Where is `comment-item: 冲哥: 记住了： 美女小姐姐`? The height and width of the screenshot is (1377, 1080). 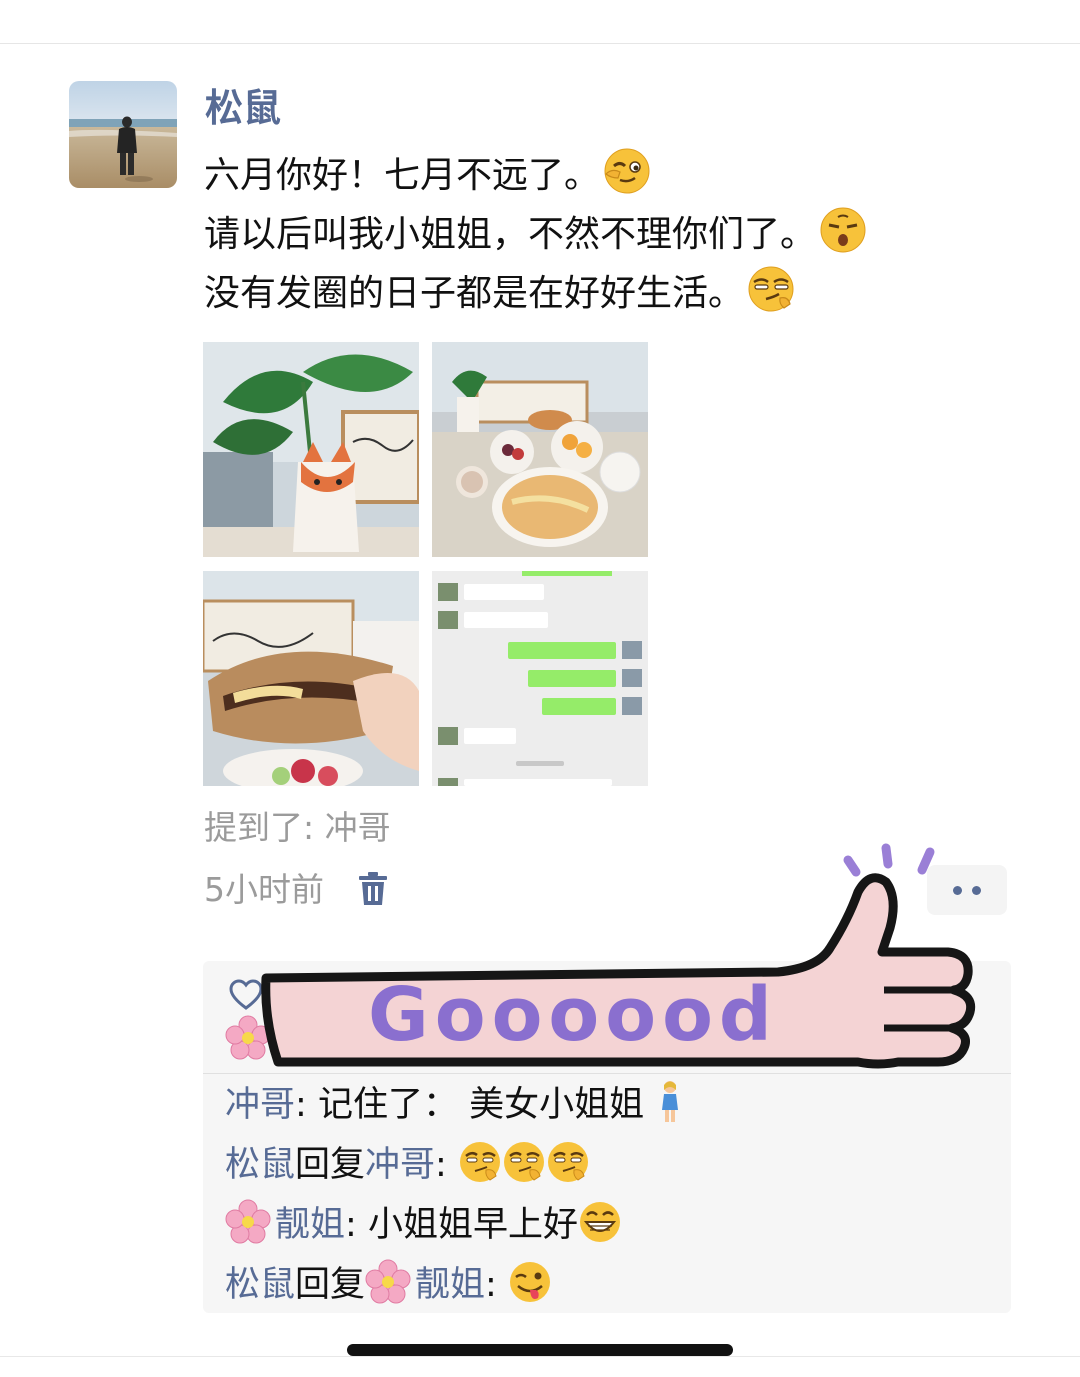 comment-item: 冲哥: 记住了： 美女小姐姐 is located at coordinates (462, 1105).